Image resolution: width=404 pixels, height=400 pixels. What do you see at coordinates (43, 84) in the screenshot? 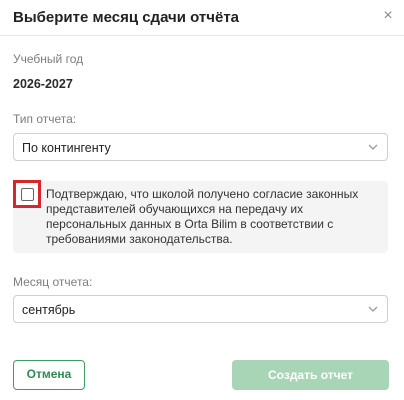
I see `academic-year-value: 2026-2027` at bounding box center [43, 84].